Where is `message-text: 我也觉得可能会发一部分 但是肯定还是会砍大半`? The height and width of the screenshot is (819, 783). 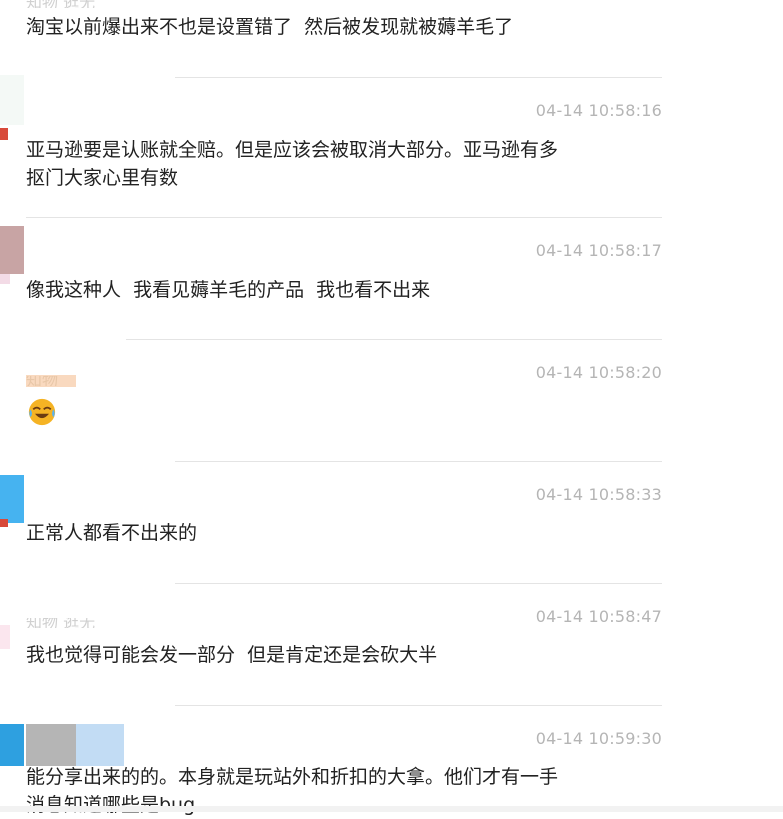
message-text: 我也觉得可能会发一部分 但是肯定还是会砍大半 is located at coordinates (232, 655).